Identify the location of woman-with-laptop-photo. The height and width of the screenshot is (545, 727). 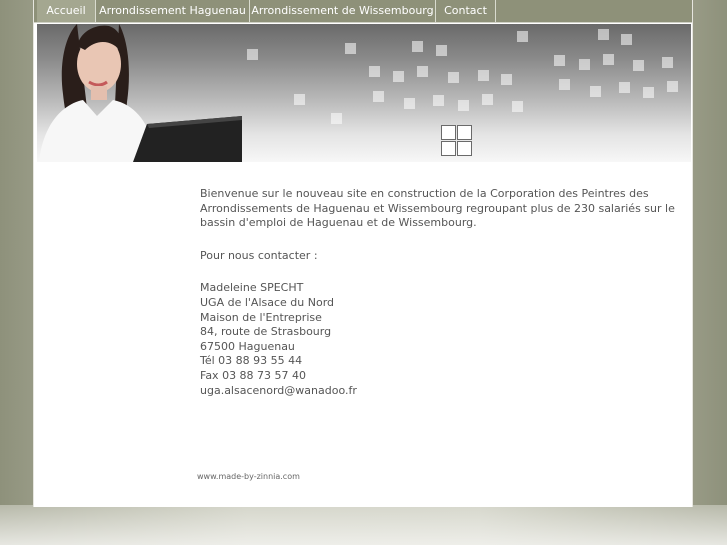
(140, 93).